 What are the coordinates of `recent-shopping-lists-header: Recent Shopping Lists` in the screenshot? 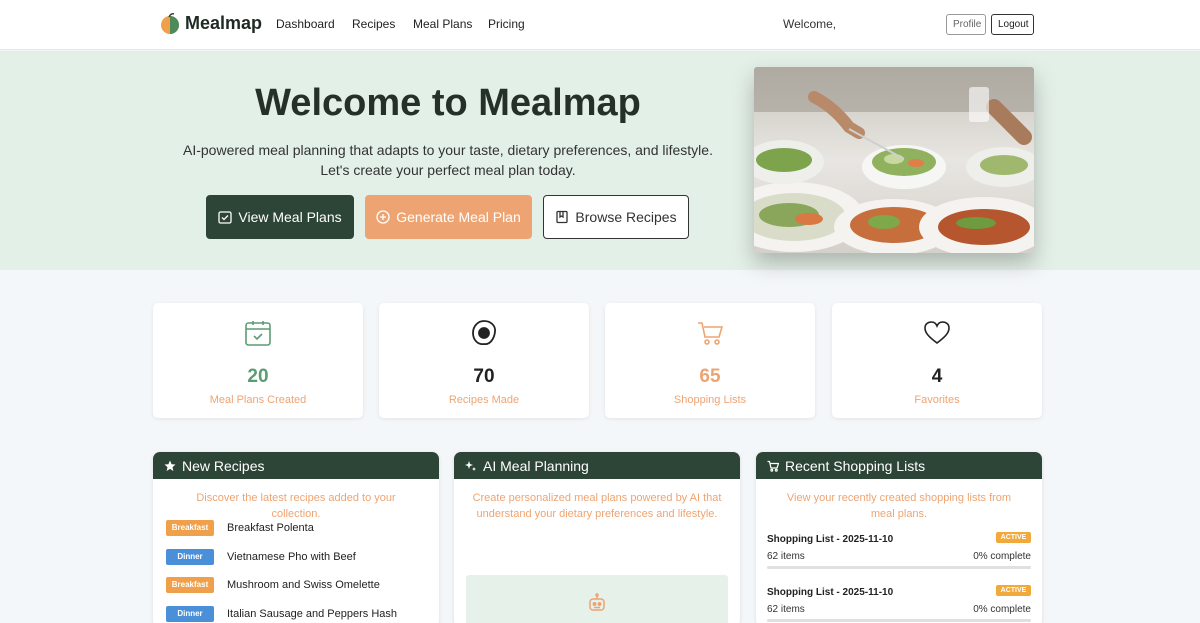 It's located at (899, 465).